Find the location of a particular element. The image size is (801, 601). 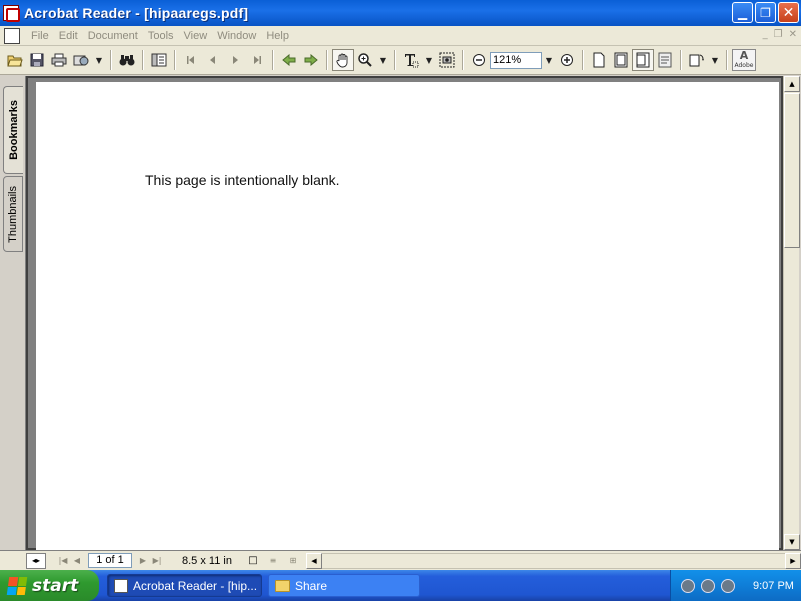

windows-logo-icon is located at coordinates (17, 585).